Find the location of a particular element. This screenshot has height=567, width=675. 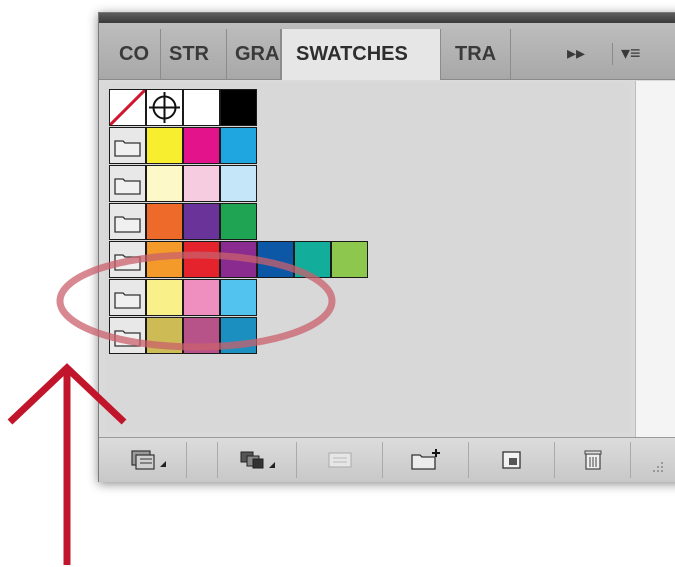

new-color-group-button is located at coordinates (426, 460).